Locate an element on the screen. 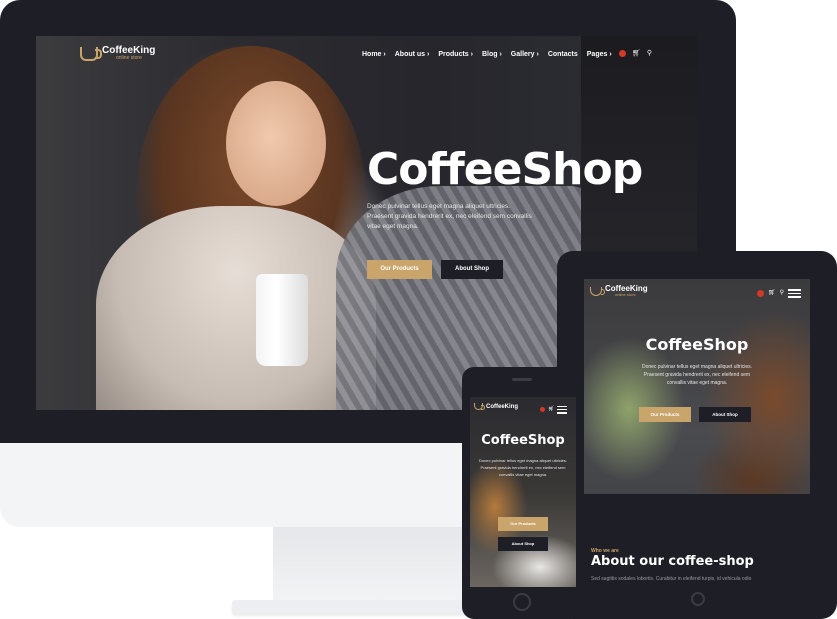 Image resolution: width=837 pixels, height=619 pixels. tablet-site-logo: CoffeeKing online store is located at coordinates (619, 291).